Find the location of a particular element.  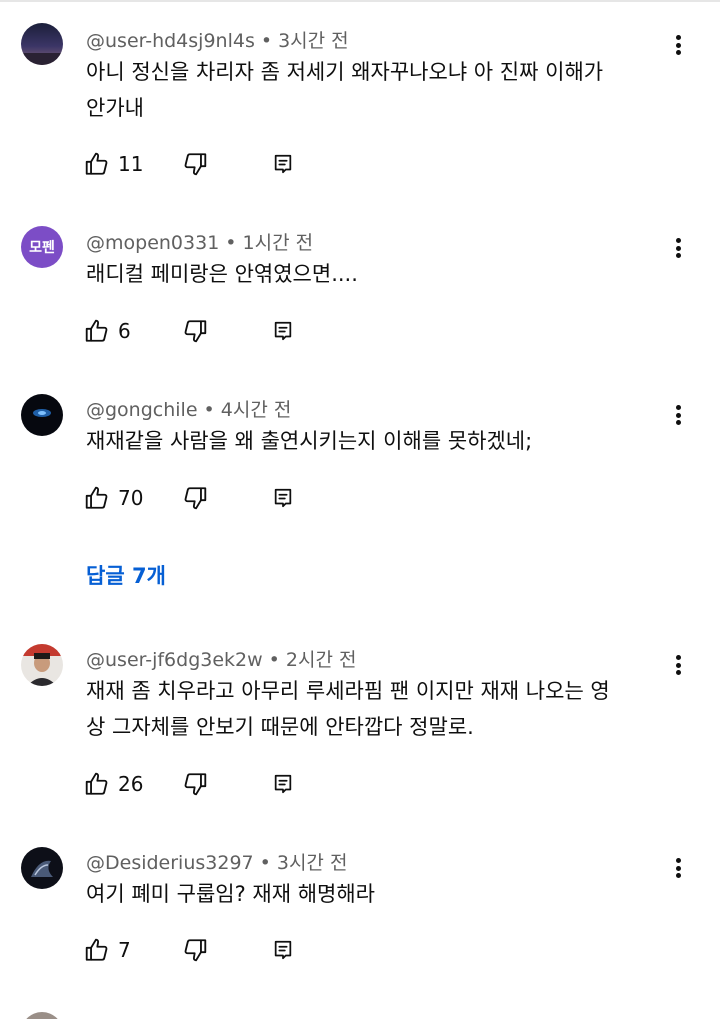

comment-actions: 7 is located at coordinates (189, 950).